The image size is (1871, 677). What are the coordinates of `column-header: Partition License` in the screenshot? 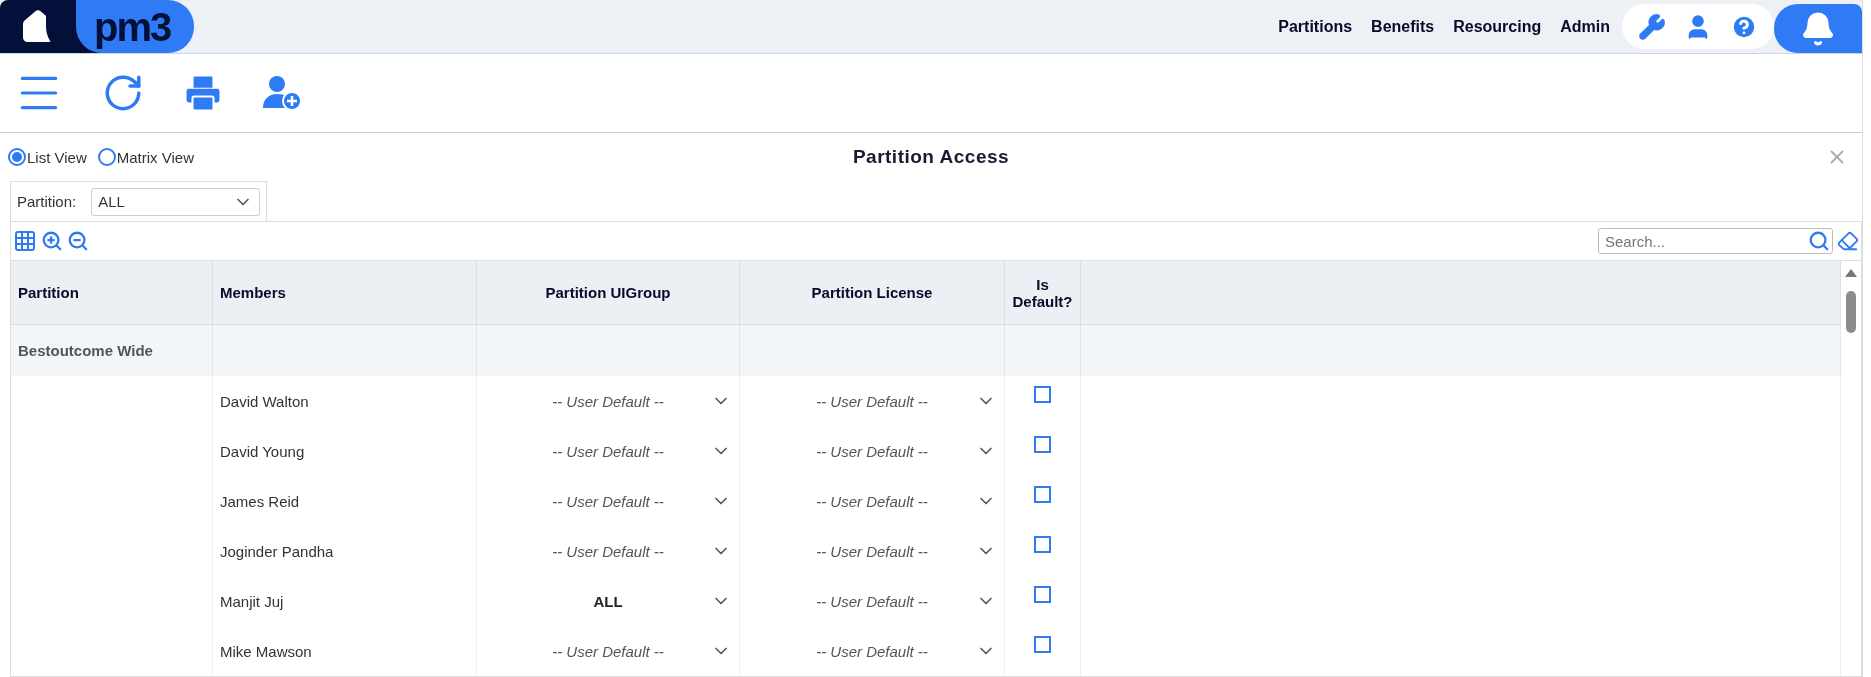 It's located at (872, 293).